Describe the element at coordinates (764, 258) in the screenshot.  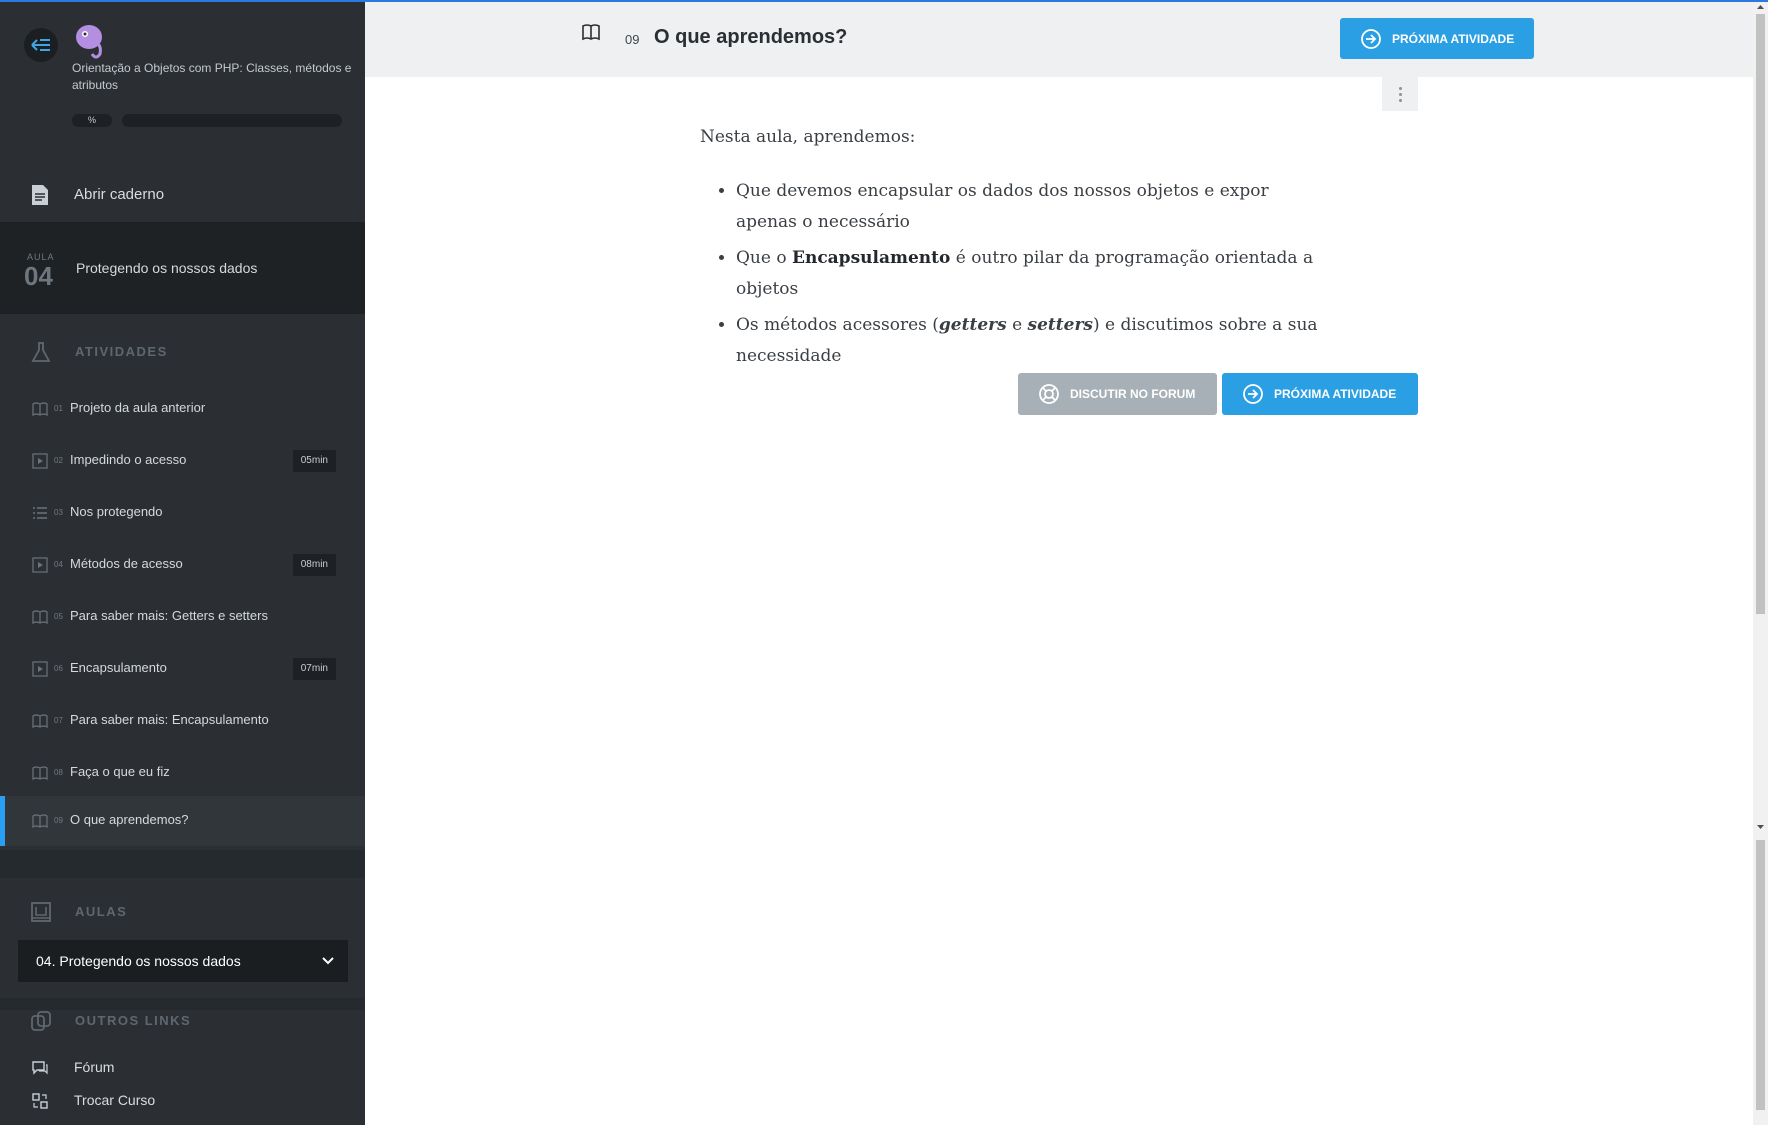
I see `item-text: Que o` at that location.